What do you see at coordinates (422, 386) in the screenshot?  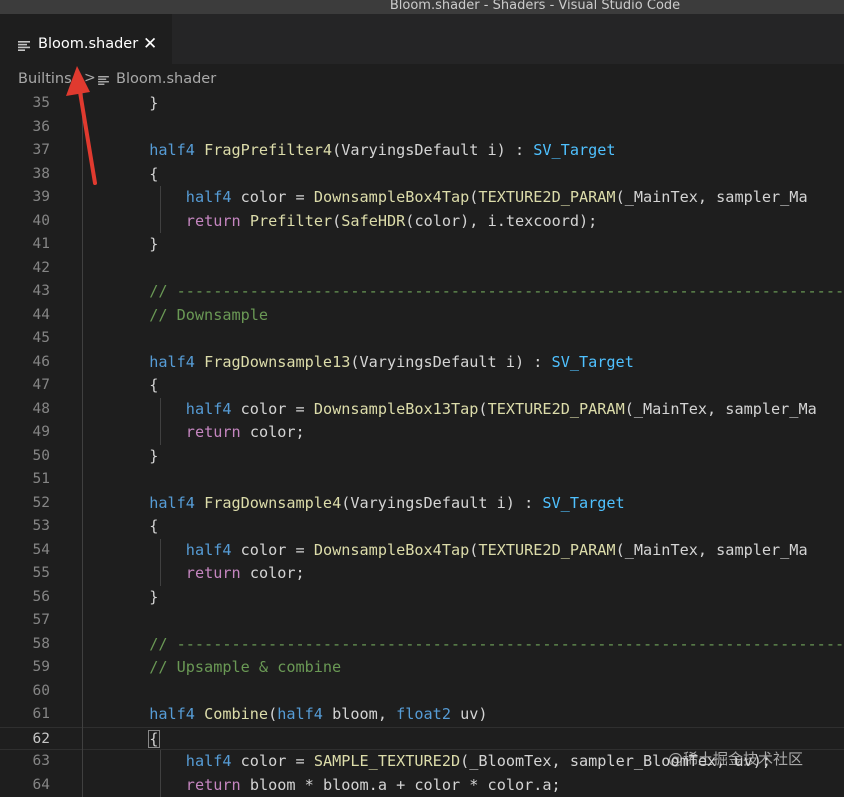 I see `code-line: 47{` at bounding box center [422, 386].